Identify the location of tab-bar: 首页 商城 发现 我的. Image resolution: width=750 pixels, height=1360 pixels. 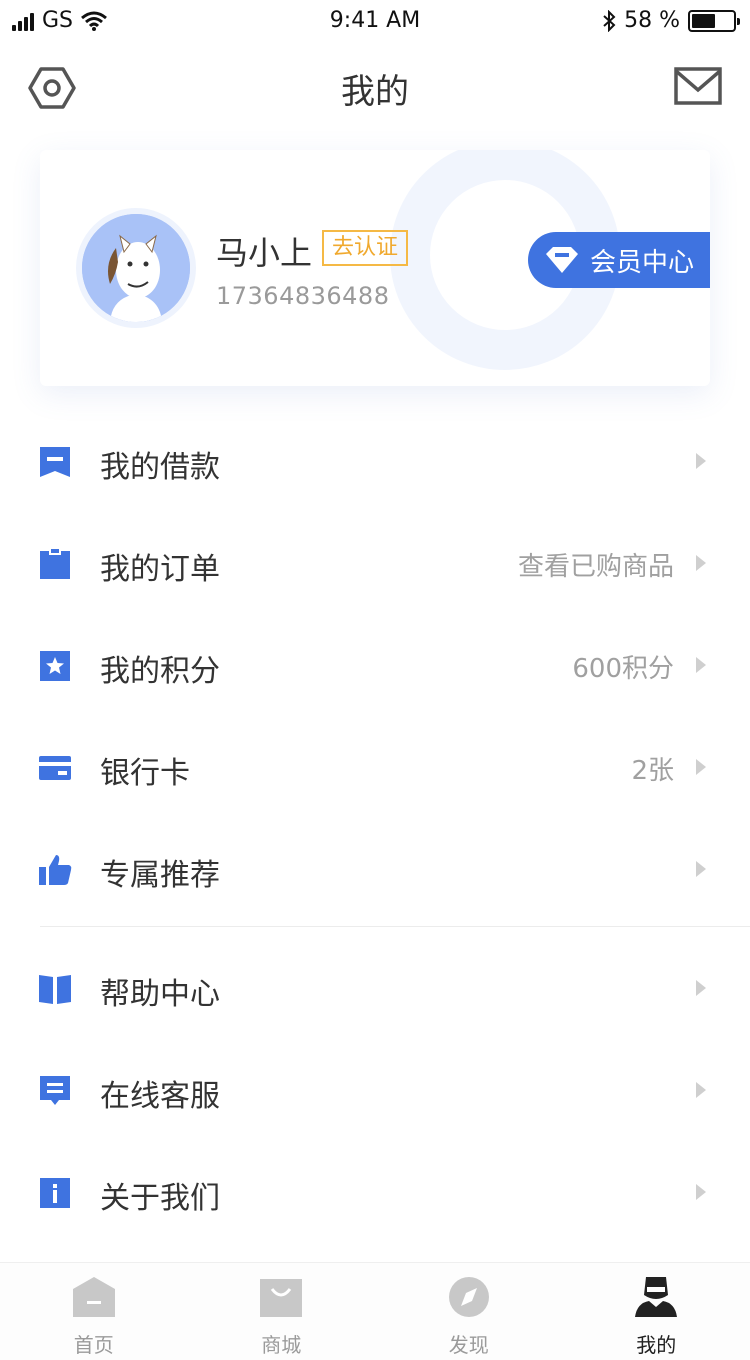
(375, 1311).